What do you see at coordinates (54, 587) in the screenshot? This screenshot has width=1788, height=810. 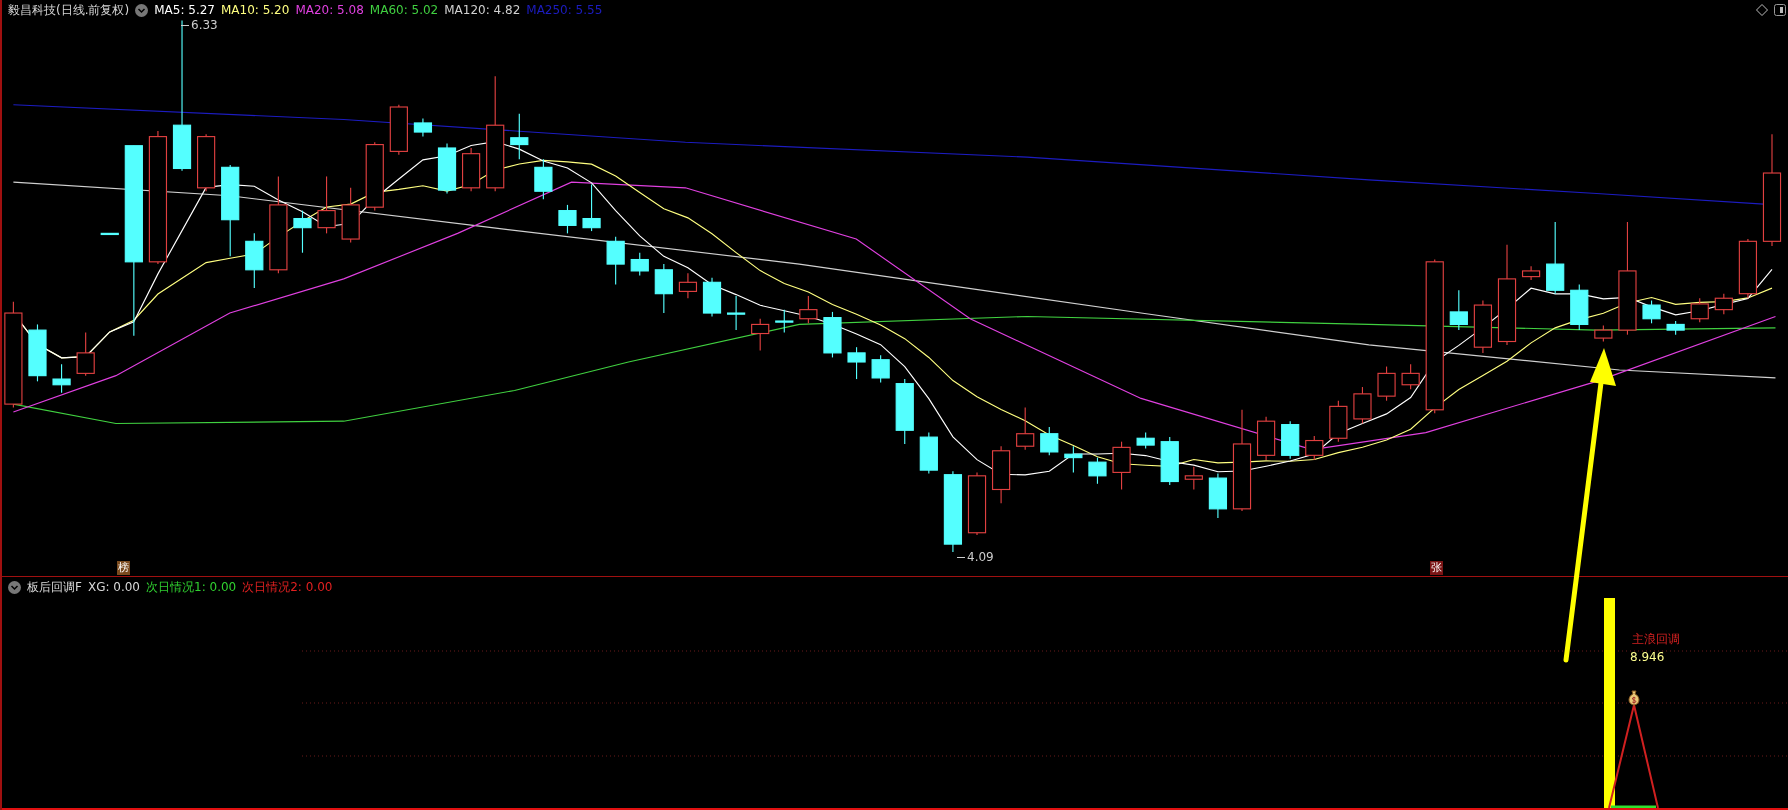 I see `indicator-title: 板后回调F` at bounding box center [54, 587].